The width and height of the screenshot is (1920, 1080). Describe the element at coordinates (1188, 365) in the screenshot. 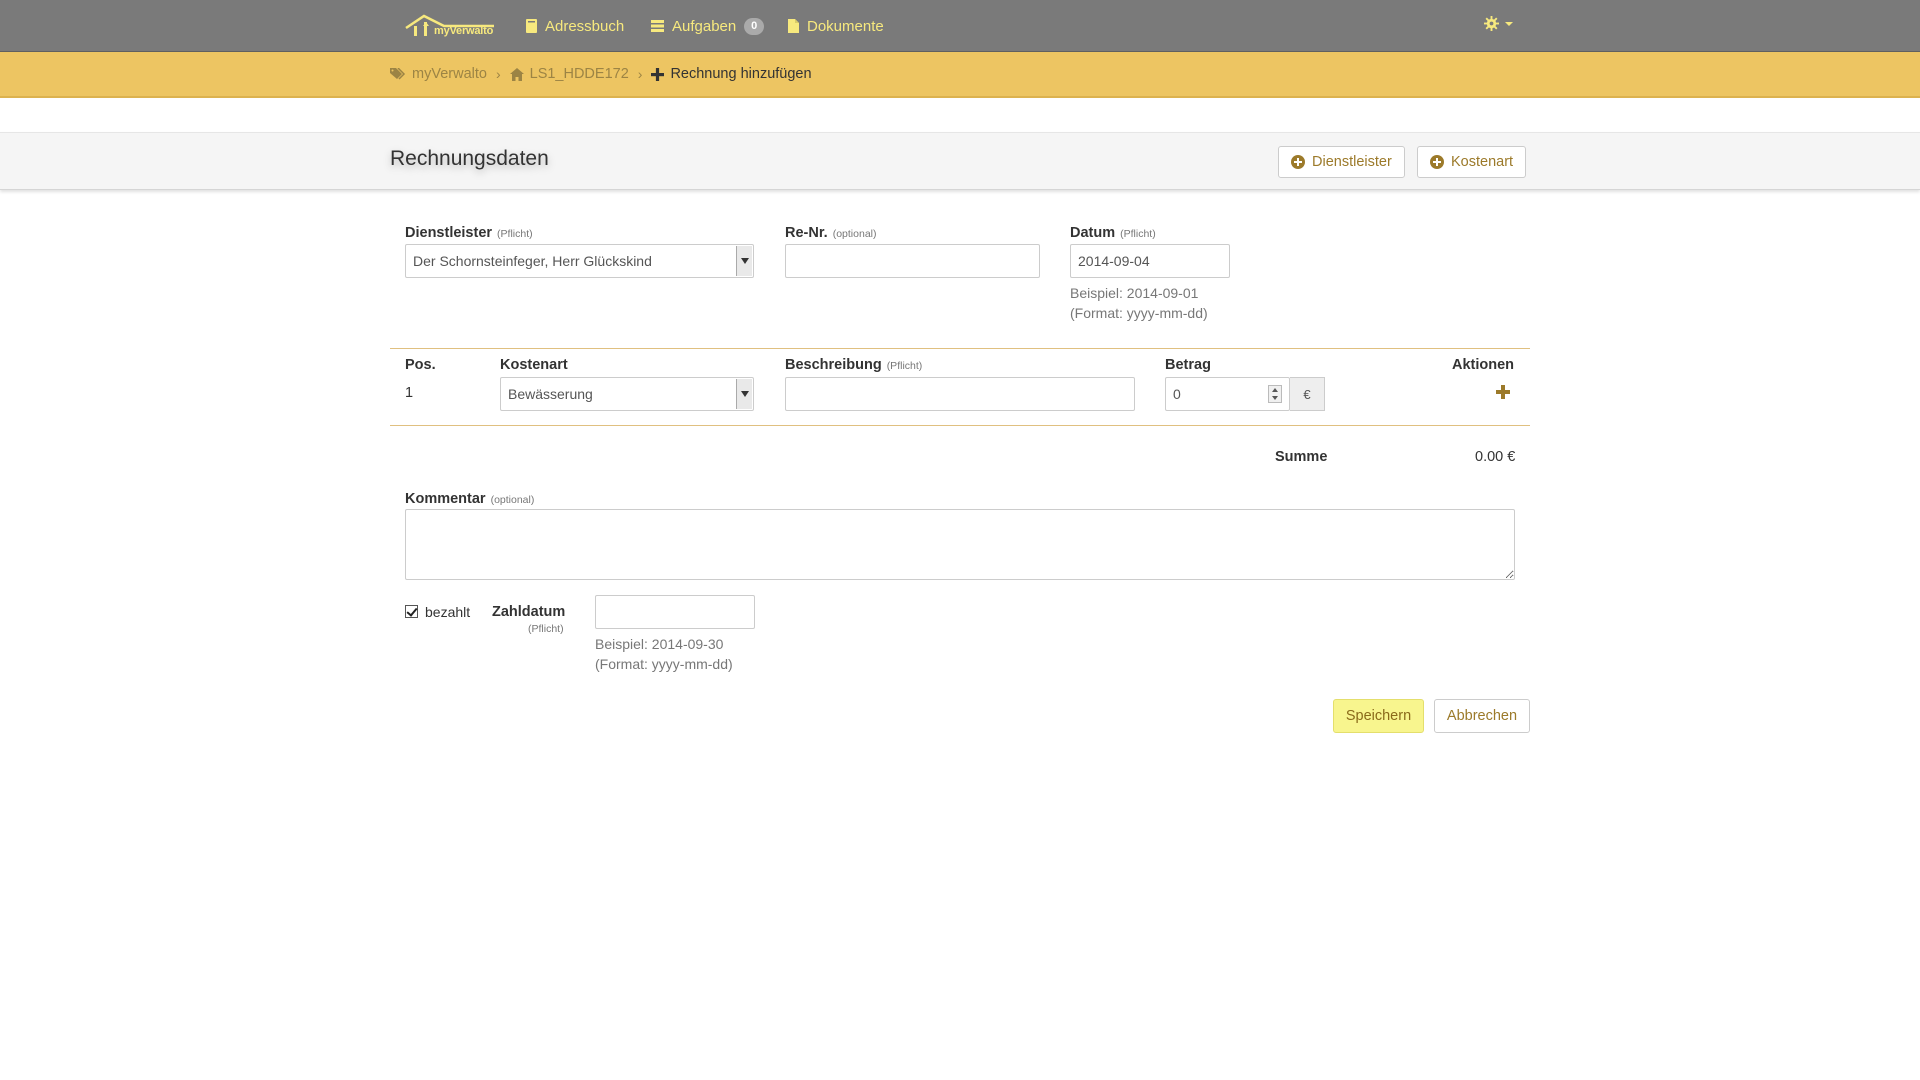

I see `col-header-betrag: Betrag` at that location.